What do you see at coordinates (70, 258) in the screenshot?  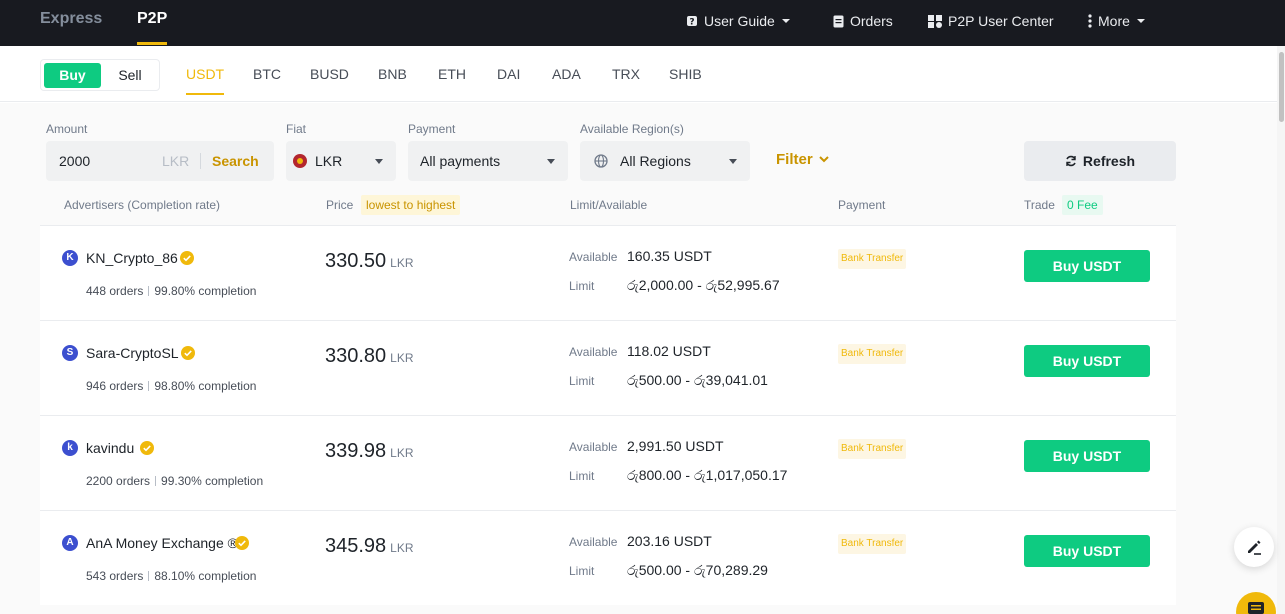 I see `avatar: K` at bounding box center [70, 258].